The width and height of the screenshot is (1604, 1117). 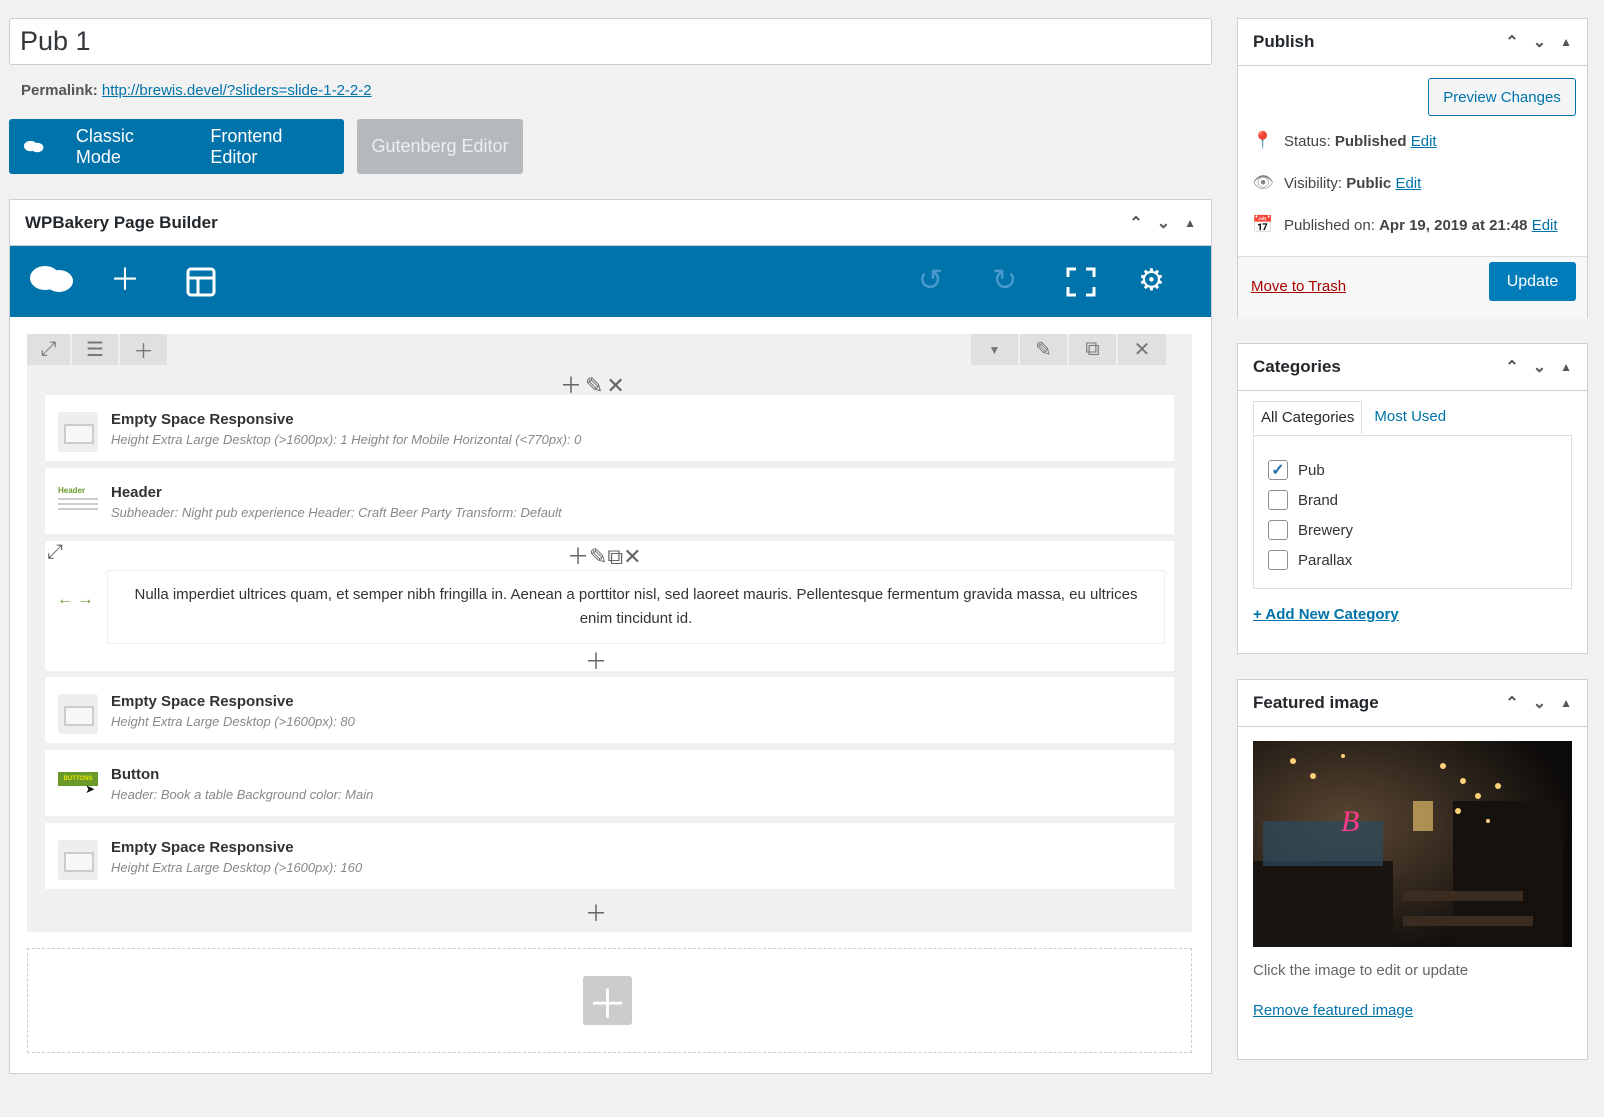 What do you see at coordinates (127, 147) in the screenshot?
I see `classic-mode-button: Classic Mode` at bounding box center [127, 147].